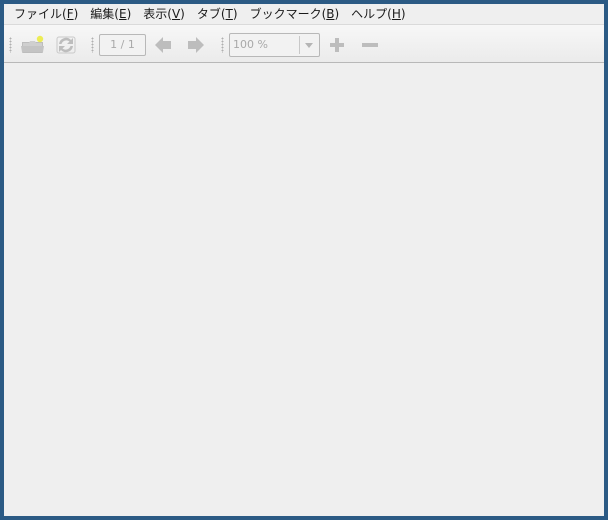 The height and width of the screenshot is (520, 608). I want to click on page-indicator: 1 / 1, so click(122, 45).